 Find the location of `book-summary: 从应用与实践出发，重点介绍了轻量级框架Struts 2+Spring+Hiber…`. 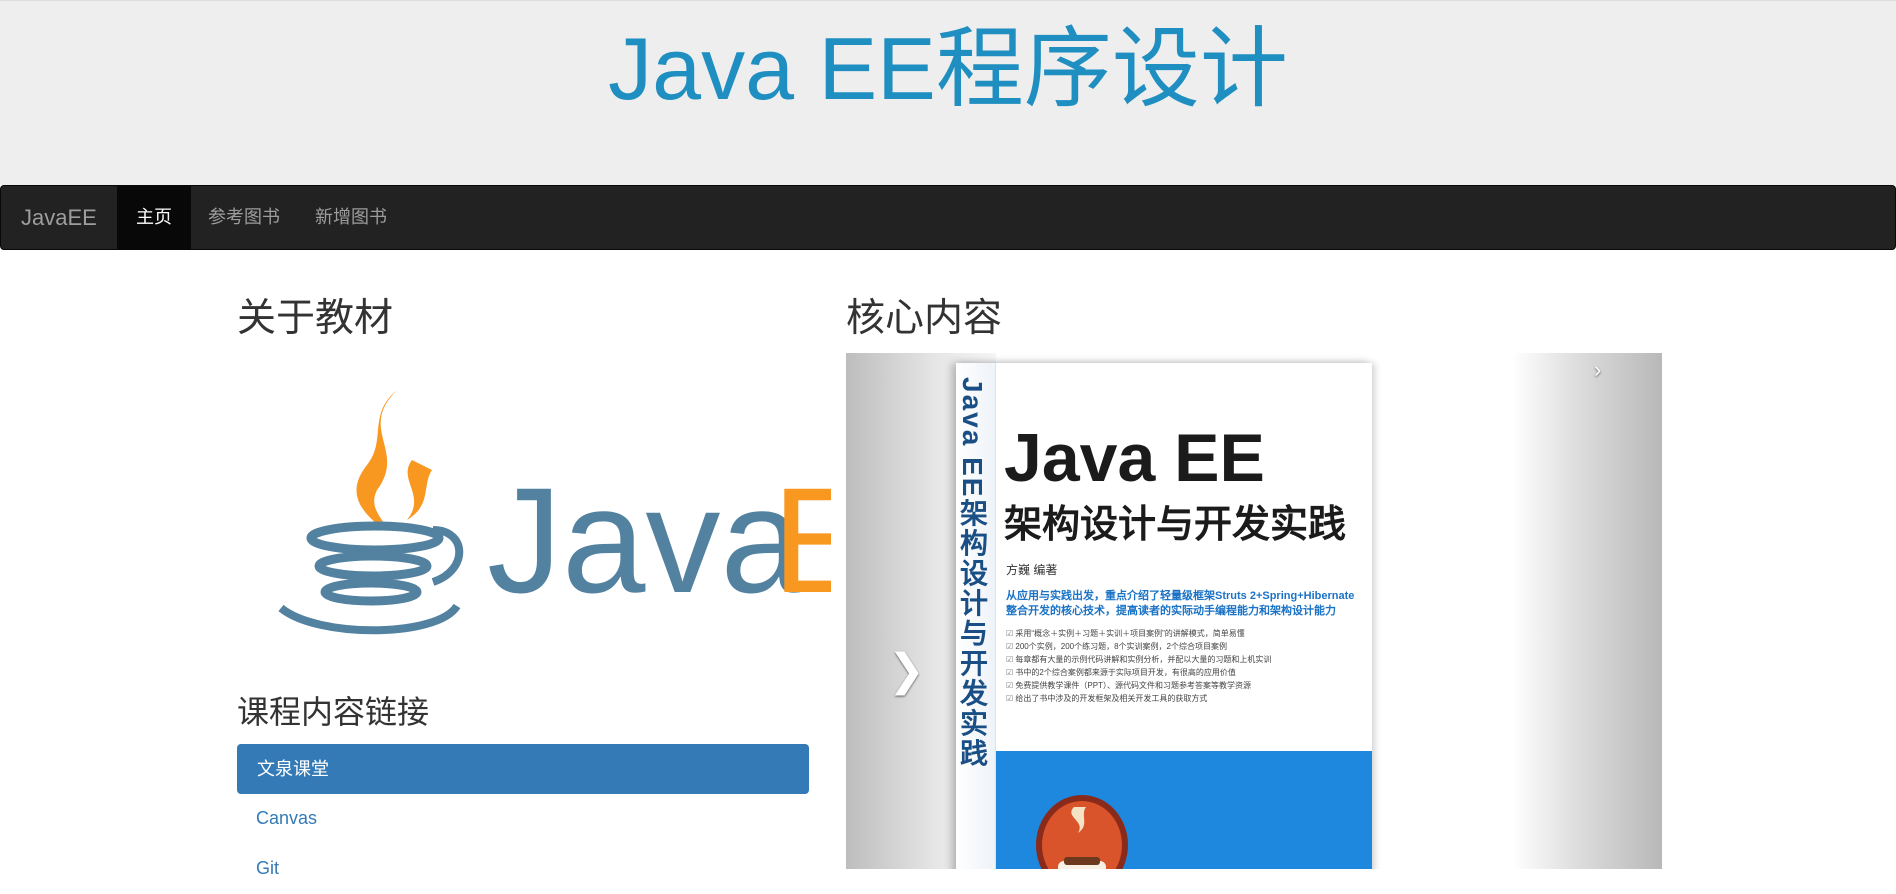

book-summary: 从应用与实践出发，重点介绍了轻量级框架Struts 2+Spring+Hiber… is located at coordinates (1180, 603).